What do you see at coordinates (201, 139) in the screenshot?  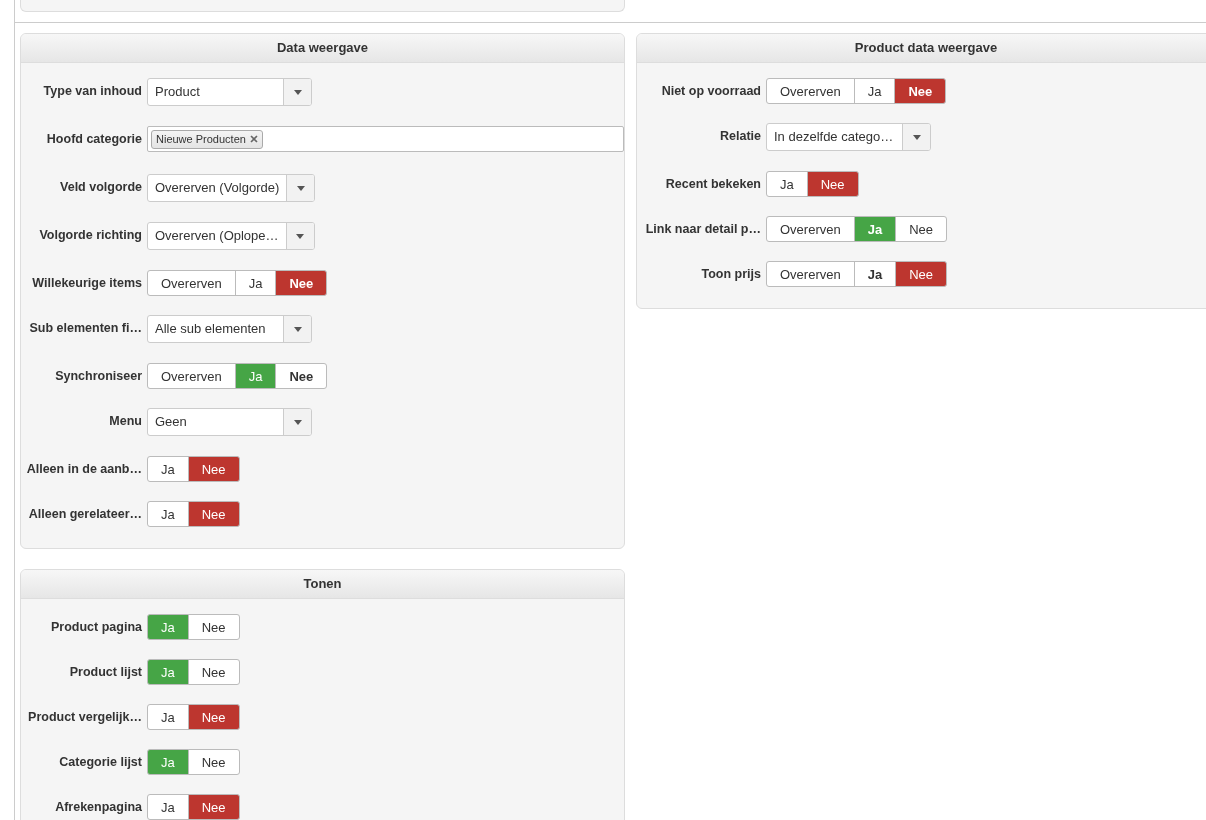 I see `tag-label: Nieuwe Producten` at bounding box center [201, 139].